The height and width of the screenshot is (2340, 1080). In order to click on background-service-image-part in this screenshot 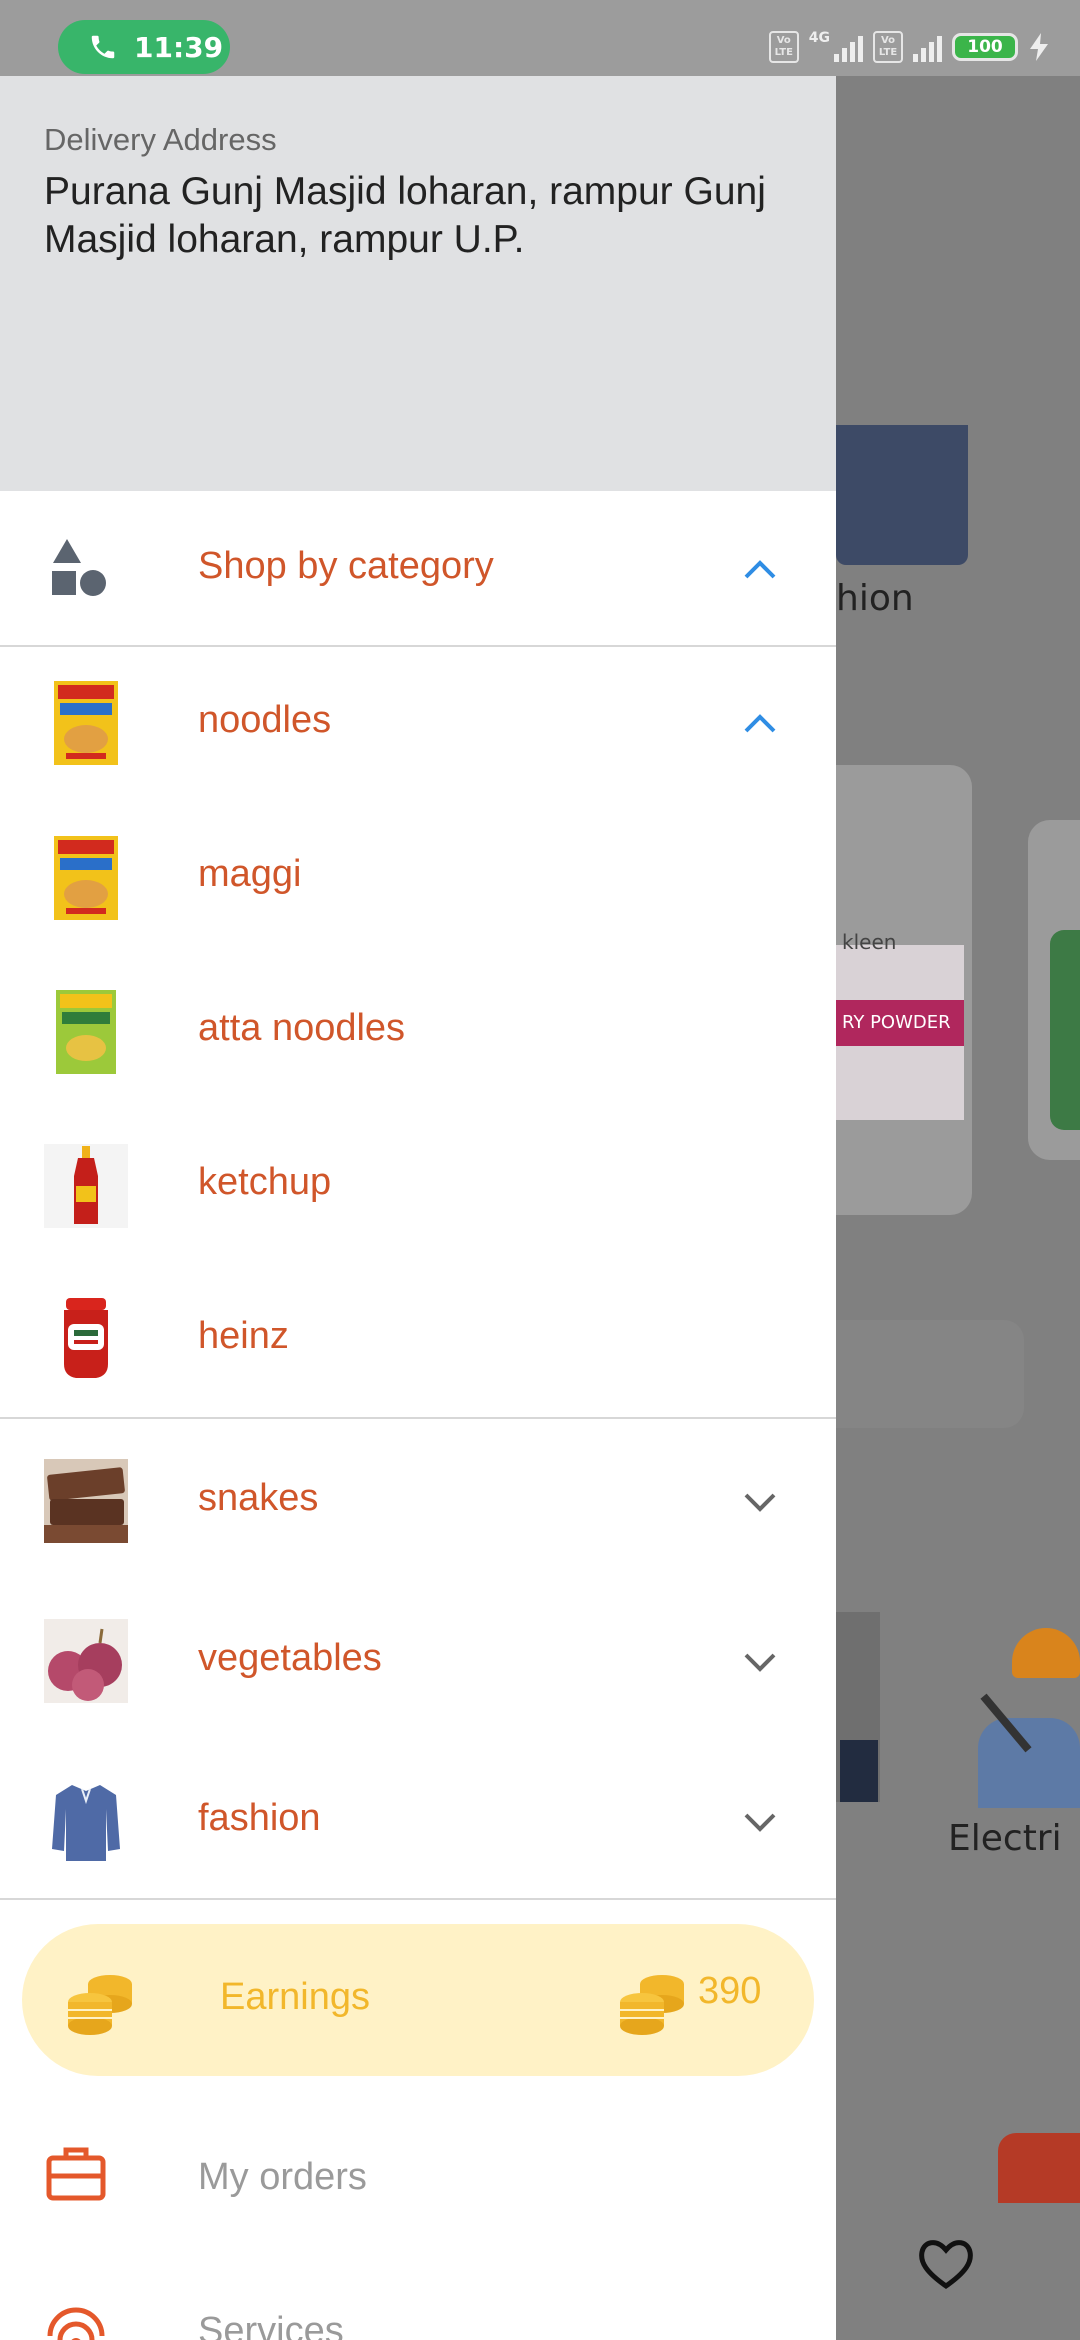, I will do `click(859, 1771)`.